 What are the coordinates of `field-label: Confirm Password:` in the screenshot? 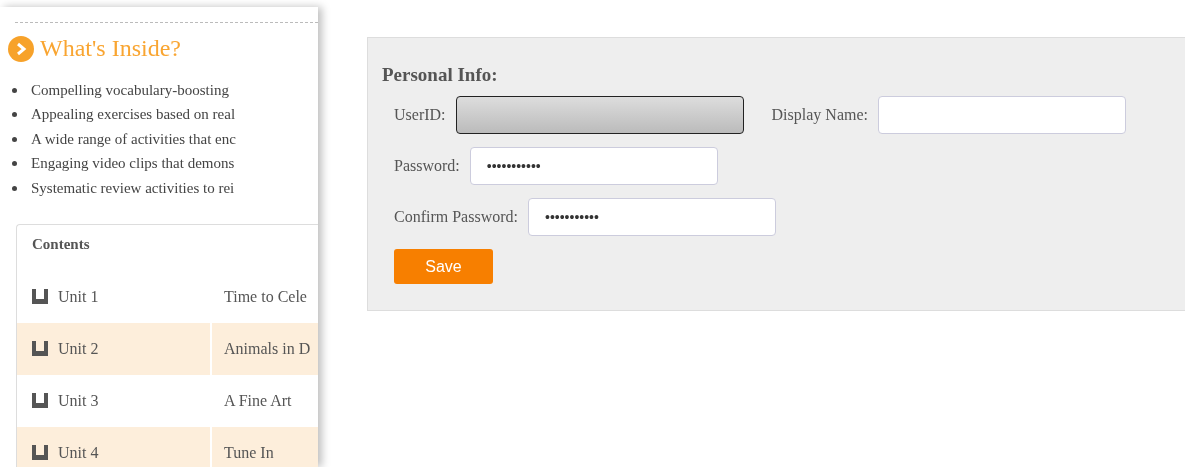 It's located at (456, 217).